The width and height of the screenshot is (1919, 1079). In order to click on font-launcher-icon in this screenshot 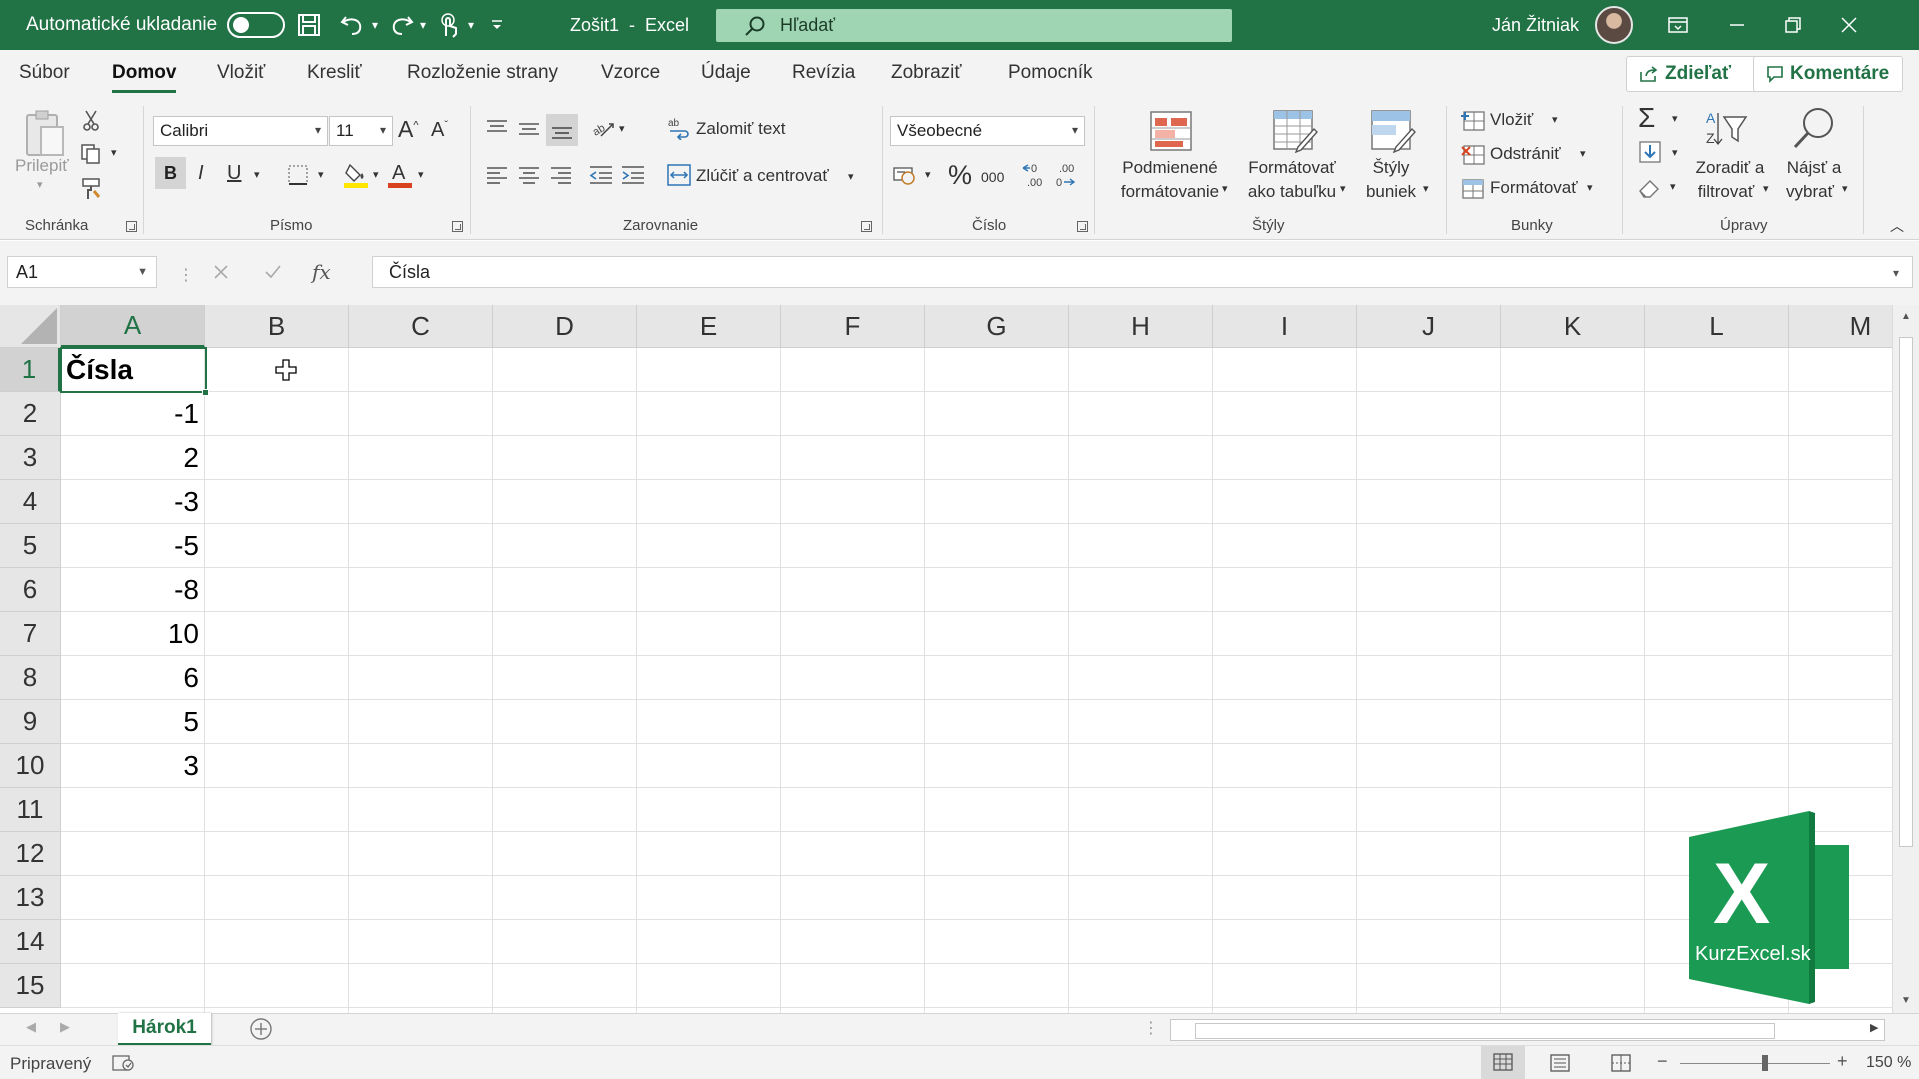, I will do `click(457, 226)`.